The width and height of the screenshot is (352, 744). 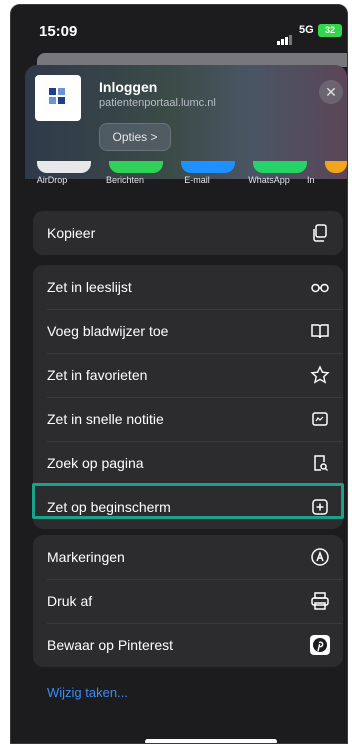 What do you see at coordinates (211, 741) in the screenshot?
I see `home-indicator` at bounding box center [211, 741].